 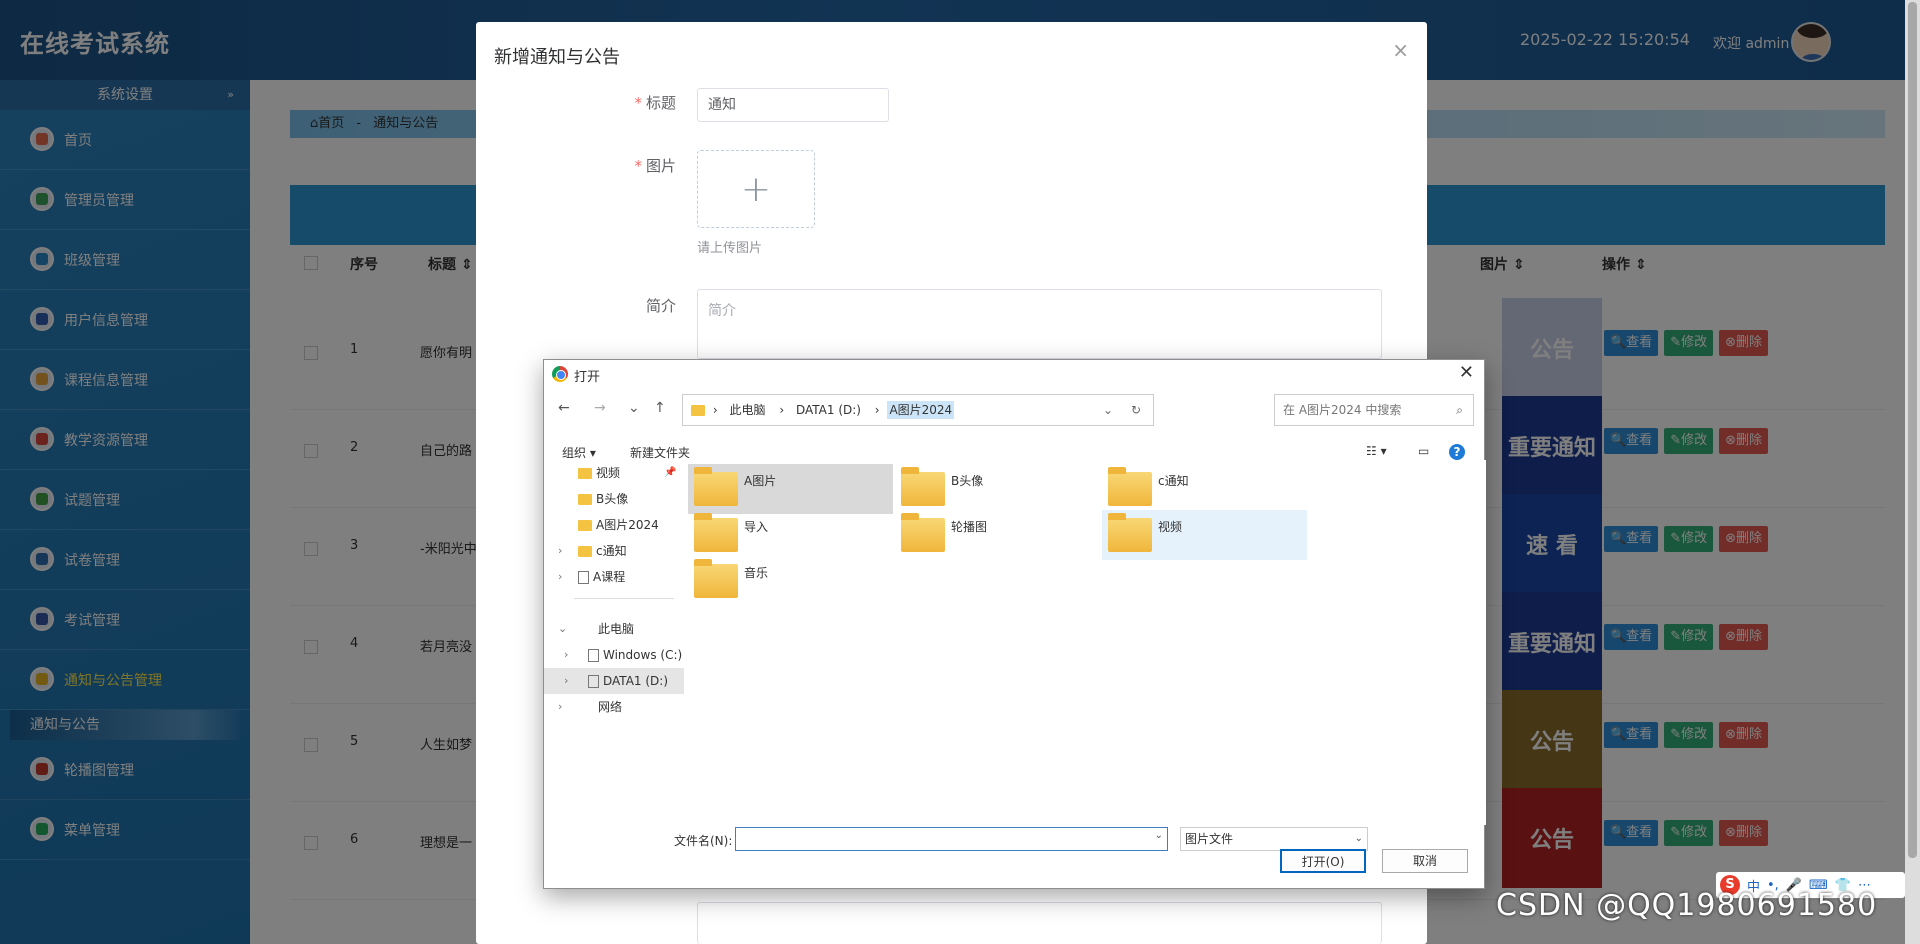 I want to click on title-label: * 标题, so click(x=655, y=103).